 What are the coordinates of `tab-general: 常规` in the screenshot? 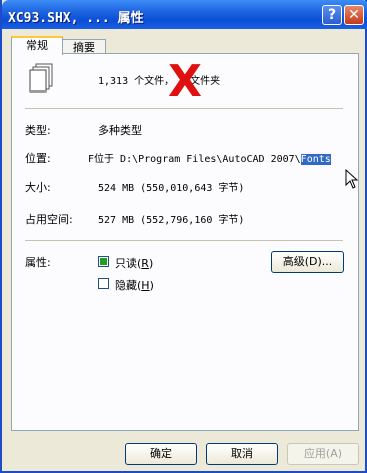 It's located at (37, 45).